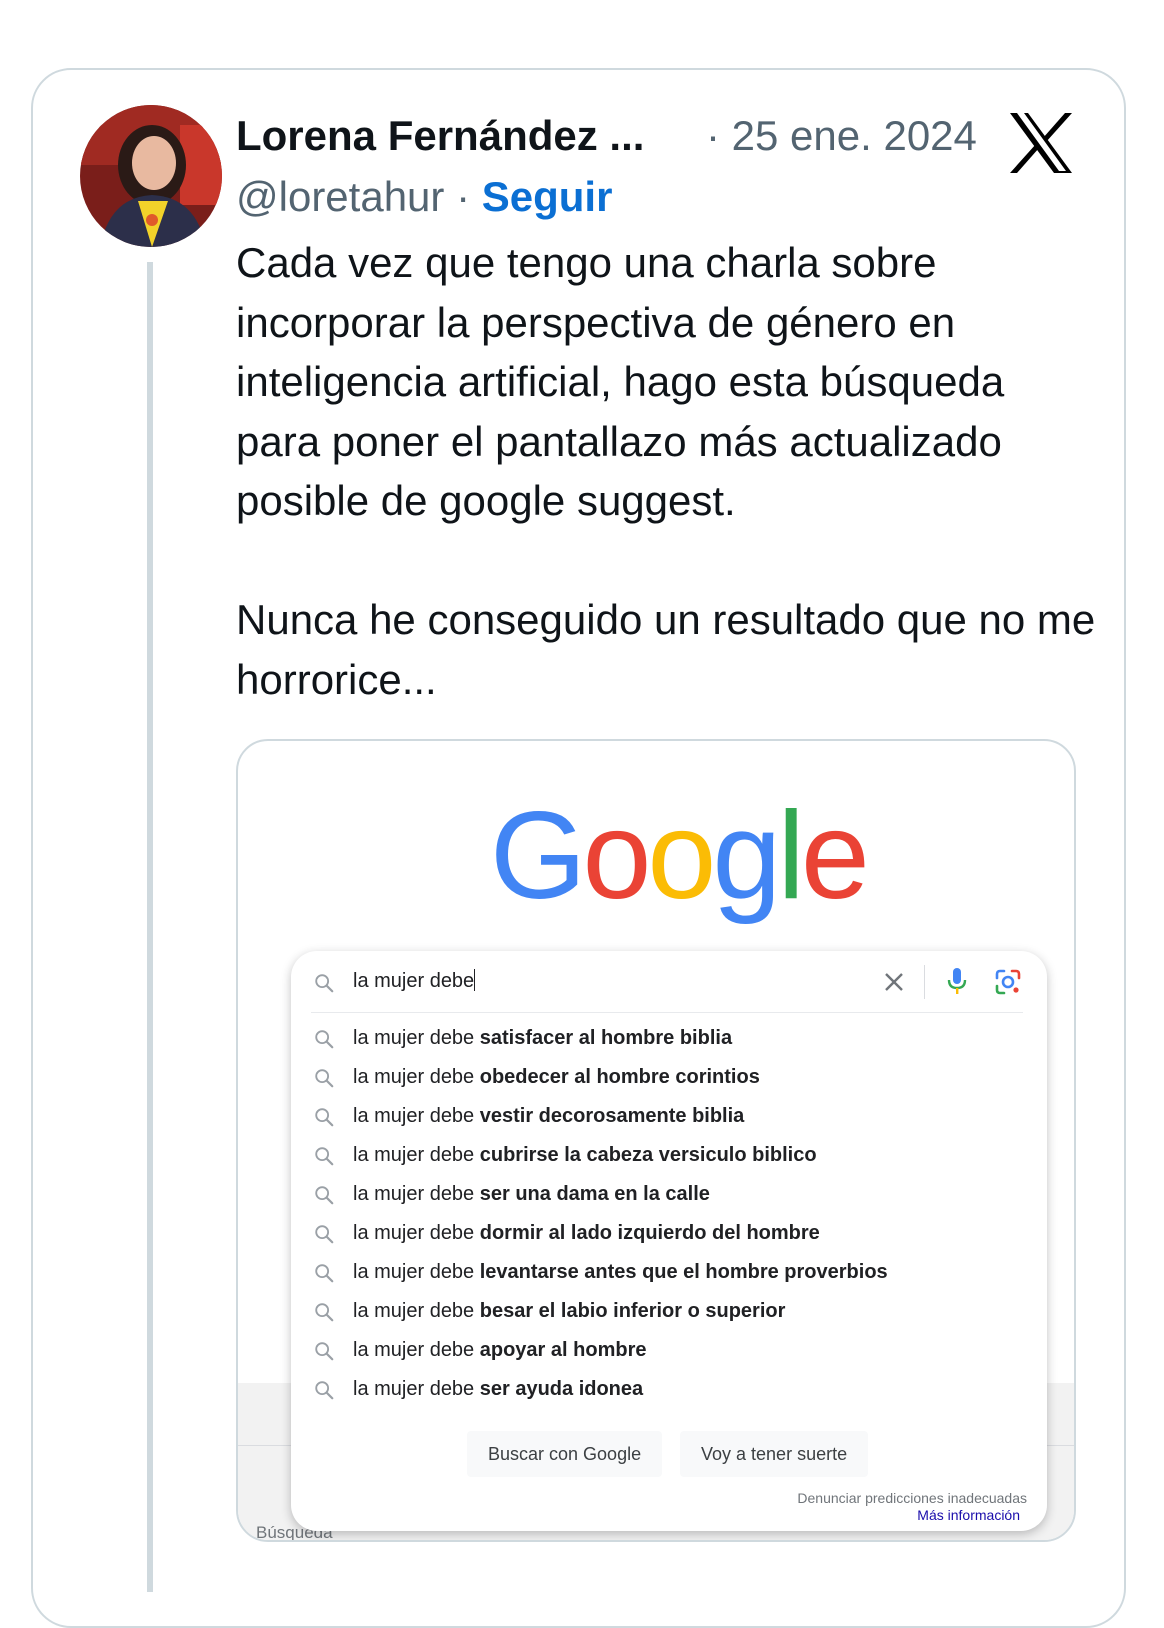 This screenshot has width=1164, height=1628. I want to click on search-query: la mujer debe, so click(414, 981).